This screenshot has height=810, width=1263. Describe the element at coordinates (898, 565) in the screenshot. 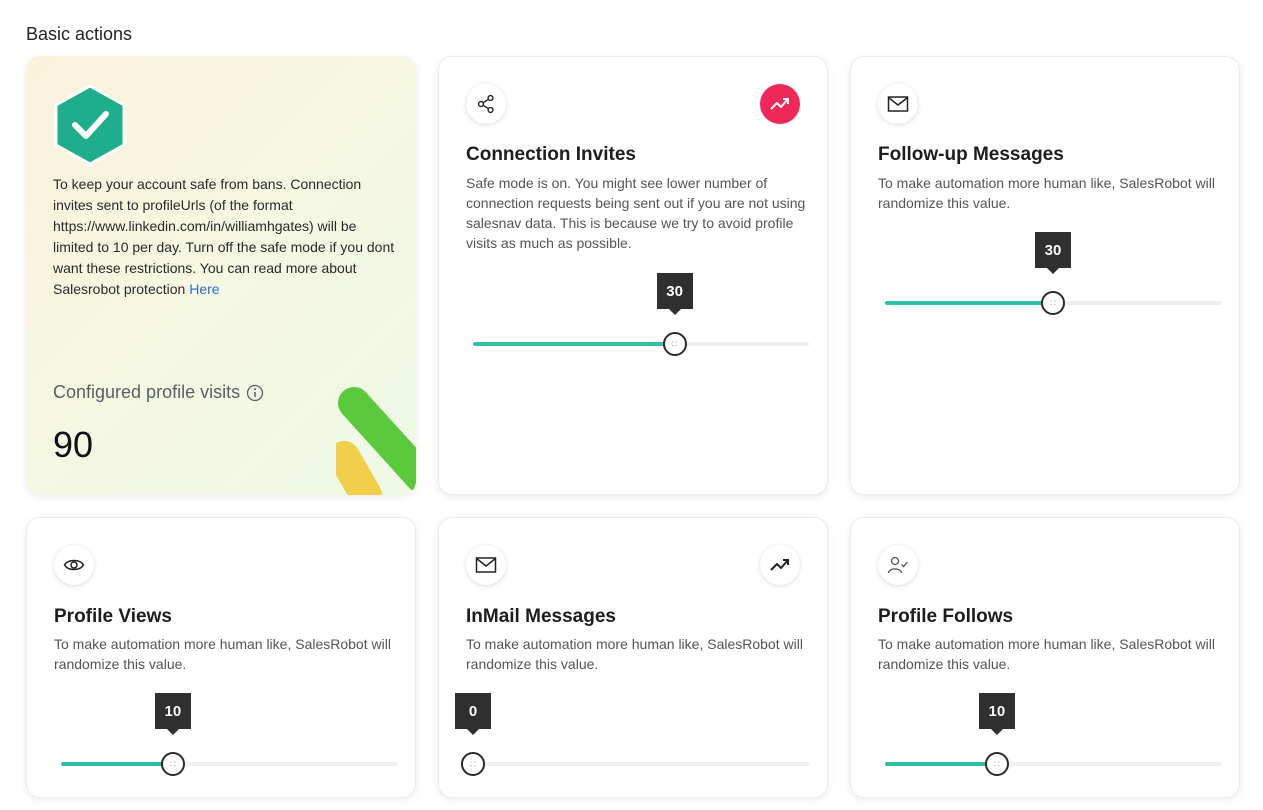

I see `user-check-icon` at that location.